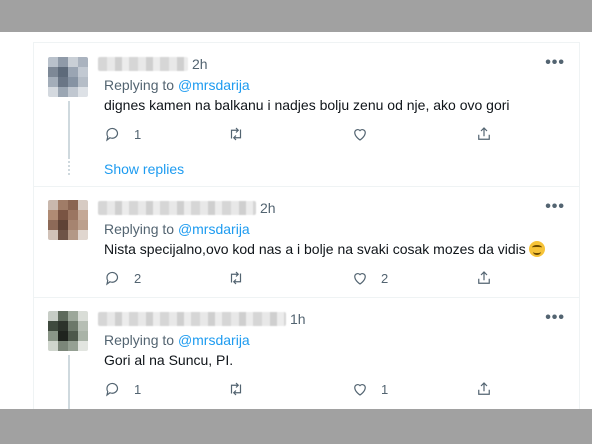 Image resolution: width=592 pixels, height=444 pixels. Describe the element at coordinates (369, 389) in the screenshot. I see `like-button: 1` at that location.